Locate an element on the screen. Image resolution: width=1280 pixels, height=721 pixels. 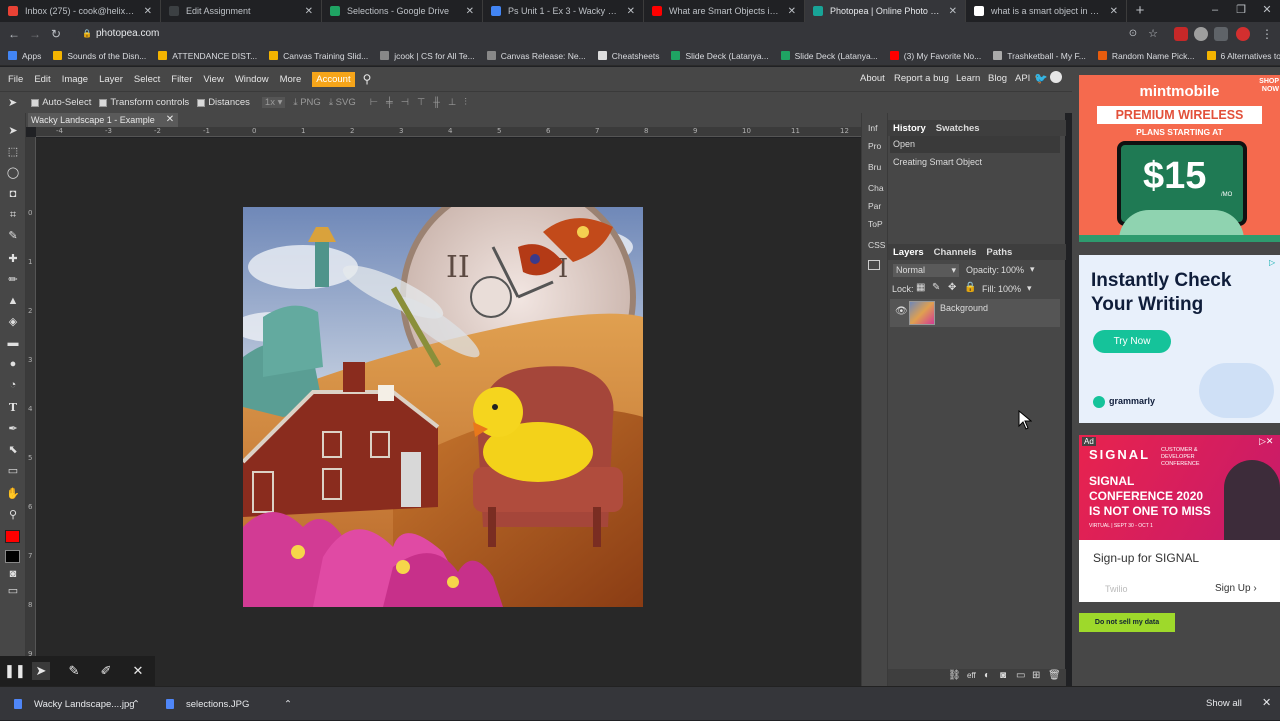
lock-position-icon: ✥ is located at coordinates (952, 287).